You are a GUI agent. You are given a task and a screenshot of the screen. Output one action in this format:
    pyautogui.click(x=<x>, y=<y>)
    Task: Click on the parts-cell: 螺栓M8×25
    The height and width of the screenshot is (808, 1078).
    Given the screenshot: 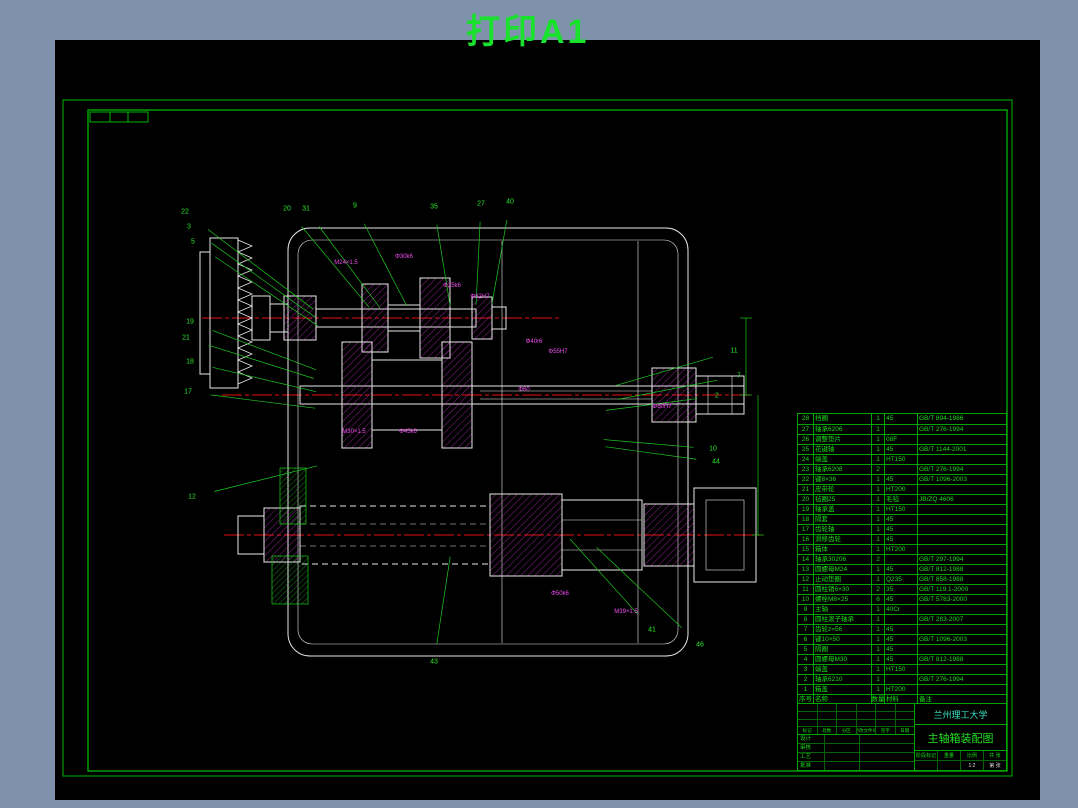 What is the action you would take?
    pyautogui.click(x=842, y=599)
    